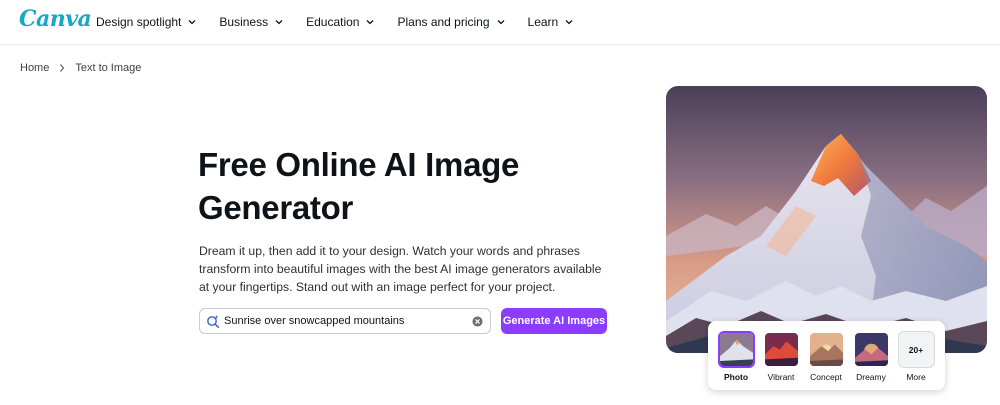  I want to click on style-option-photo: Photo, so click(736, 356).